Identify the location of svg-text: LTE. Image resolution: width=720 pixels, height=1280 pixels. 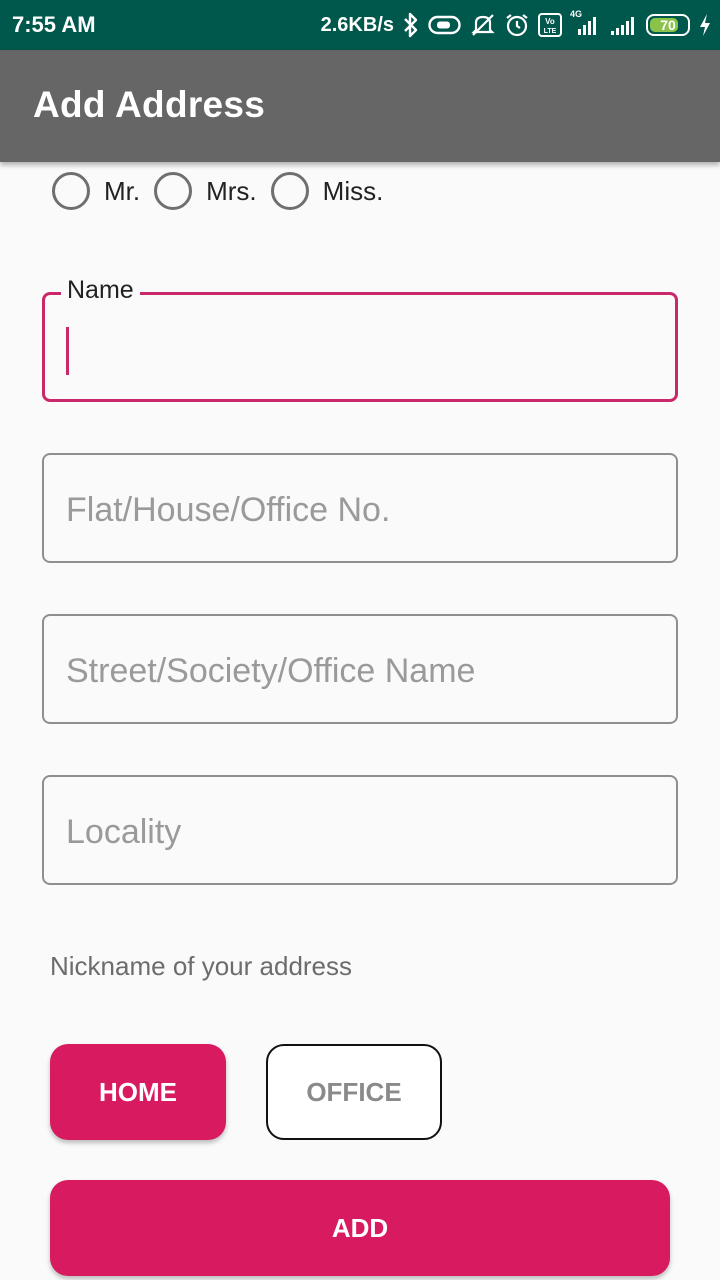
(550, 31).